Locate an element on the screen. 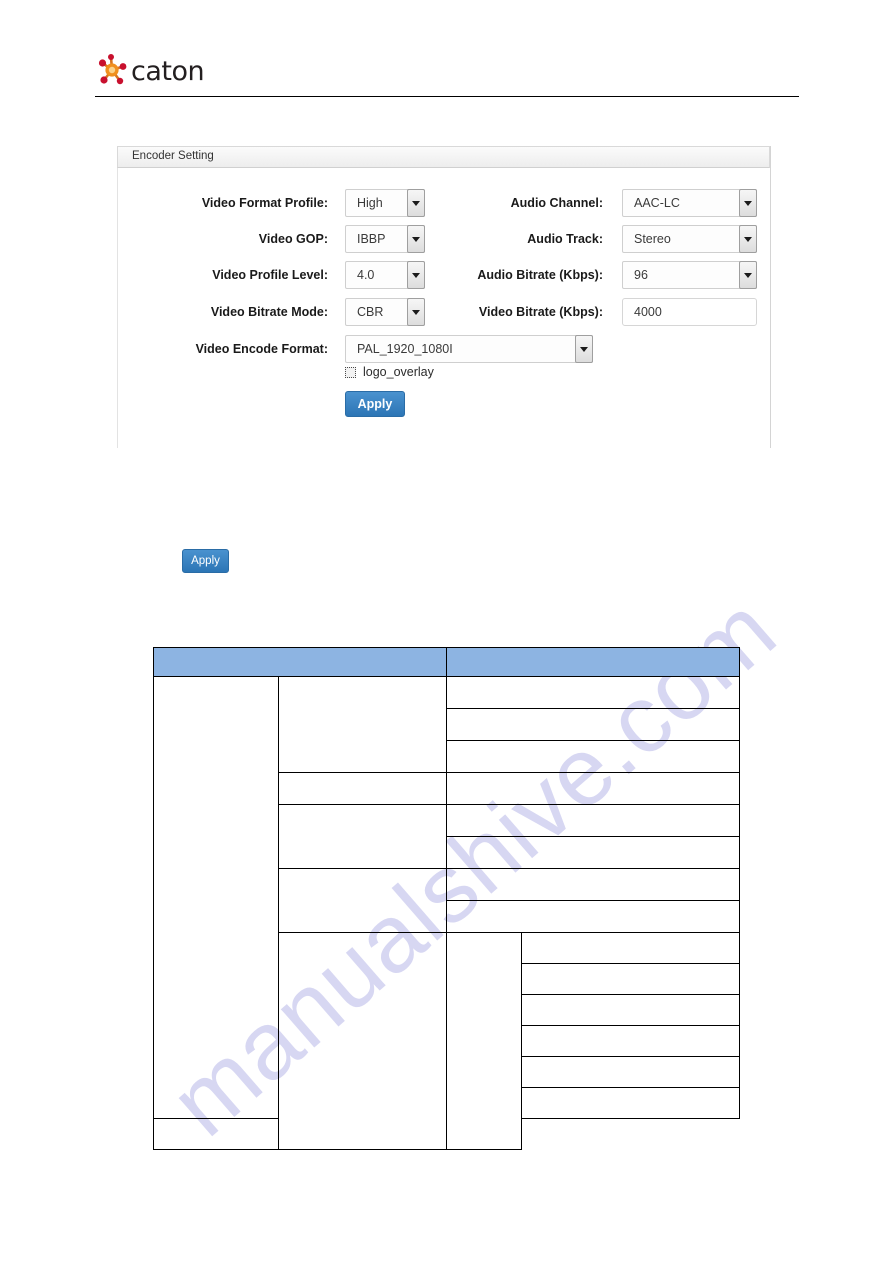 Image resolution: width=893 pixels, height=1263 pixels. field-row-video-gop: Video GOP: IBBP is located at coordinates (283, 239).